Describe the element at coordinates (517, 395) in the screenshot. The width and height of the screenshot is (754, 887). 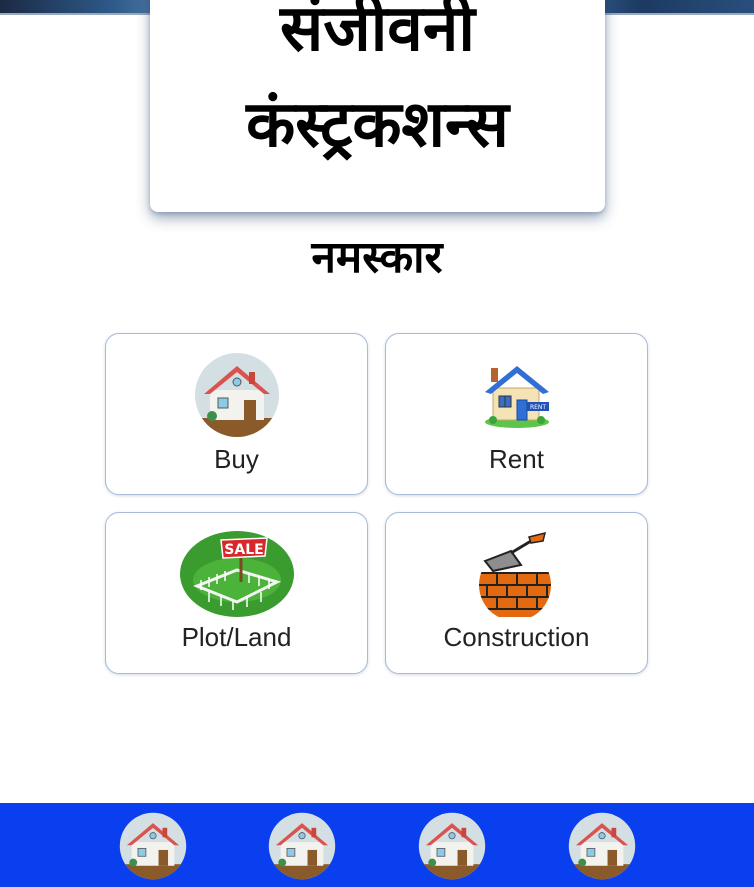
I see `rent-house-icon: RENT` at that location.